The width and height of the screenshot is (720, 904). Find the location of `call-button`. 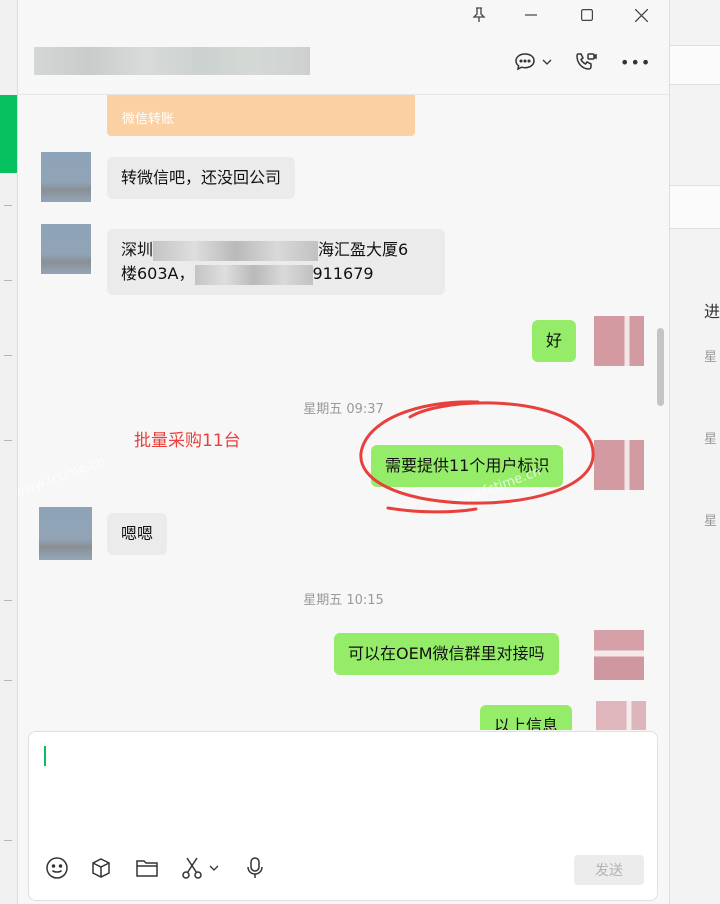

call-button is located at coordinates (586, 62).